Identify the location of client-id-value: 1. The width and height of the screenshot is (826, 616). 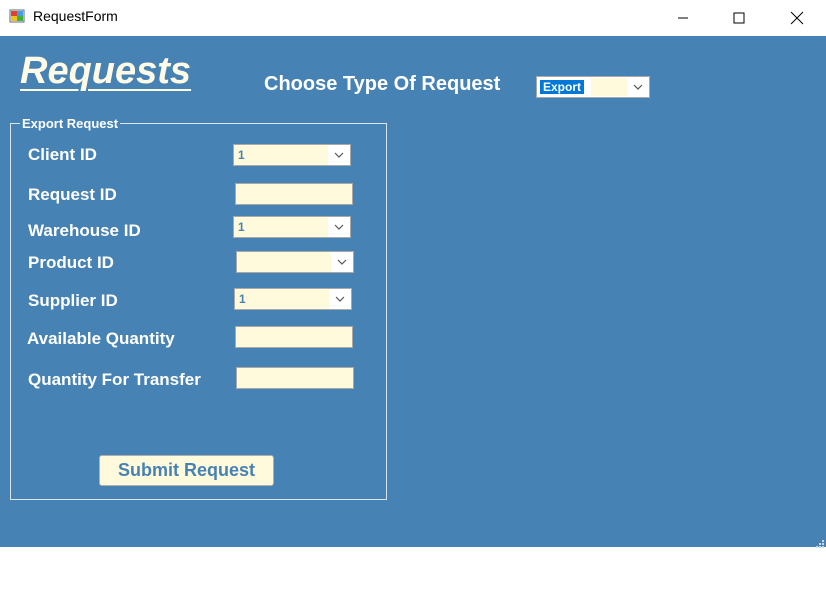
(241, 155).